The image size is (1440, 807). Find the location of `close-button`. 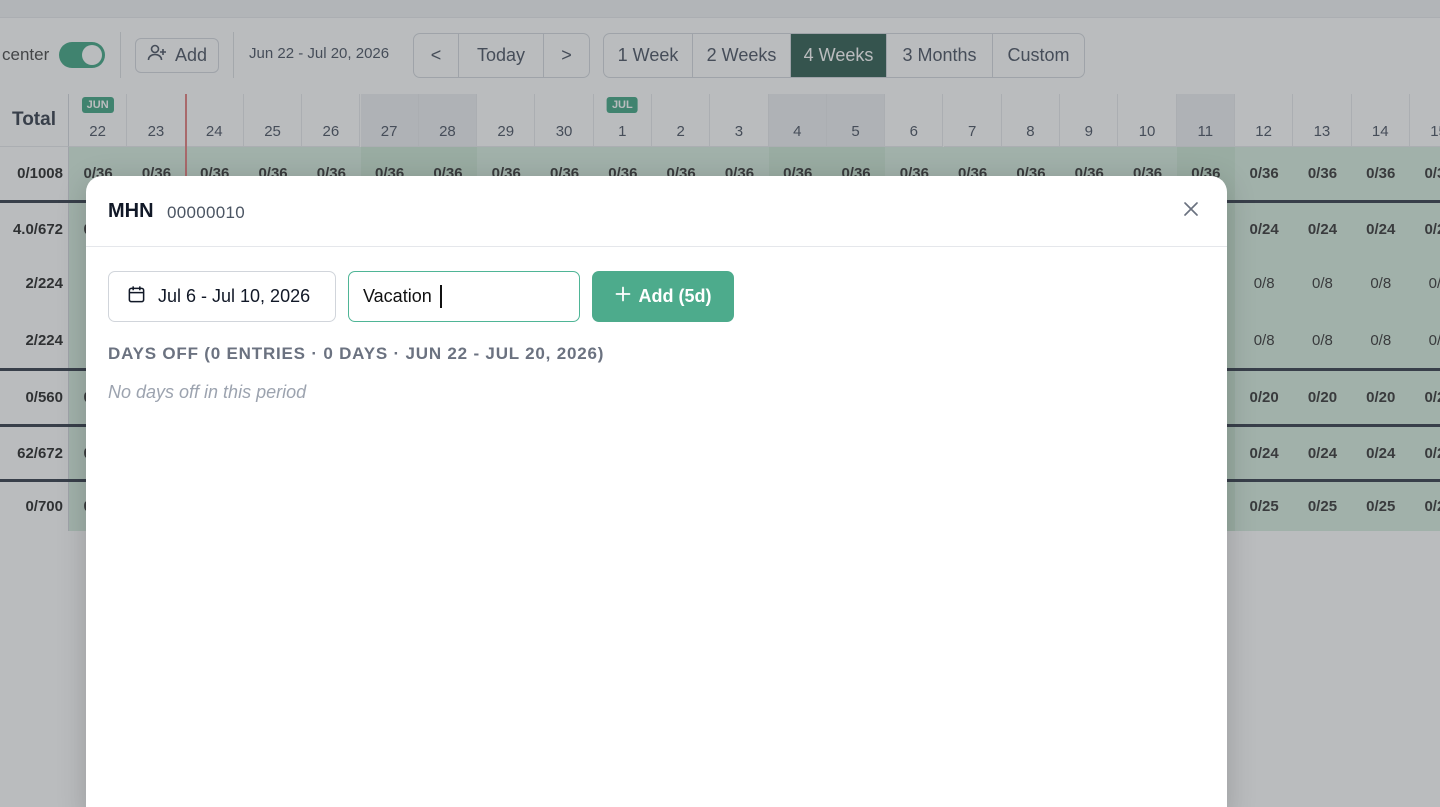

close-button is located at coordinates (1191, 211).